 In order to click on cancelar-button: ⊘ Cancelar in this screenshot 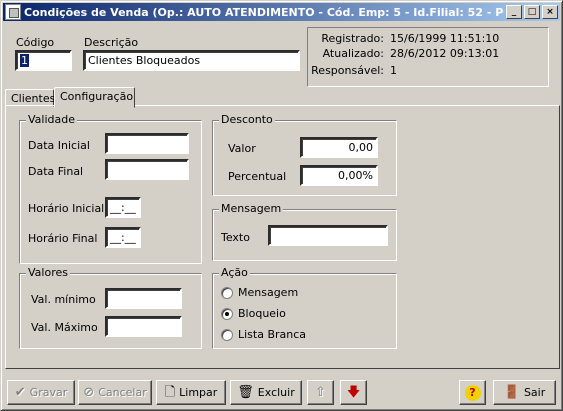, I will do `click(115, 392)`.